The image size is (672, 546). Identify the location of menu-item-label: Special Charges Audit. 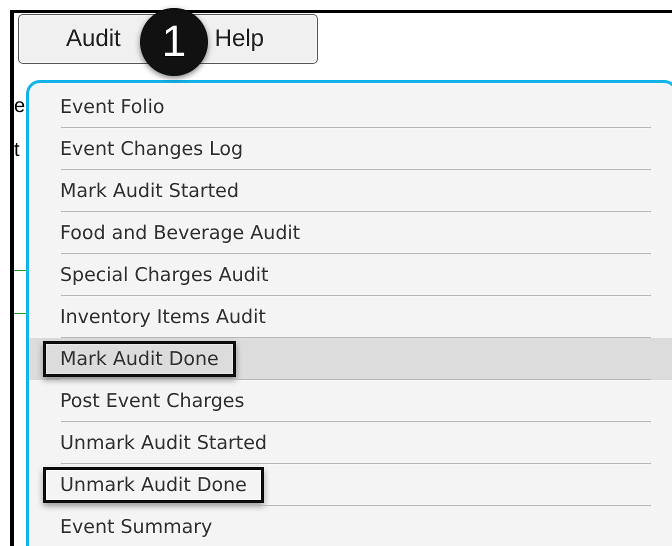
(164, 275).